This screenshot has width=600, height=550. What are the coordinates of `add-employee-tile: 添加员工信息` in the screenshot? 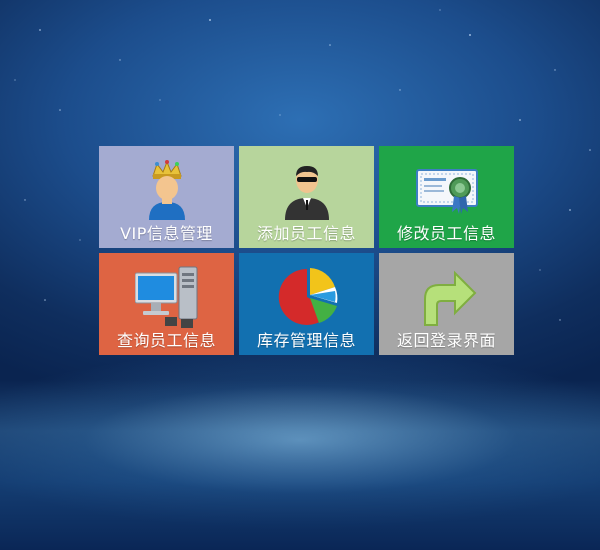 It's located at (306, 197).